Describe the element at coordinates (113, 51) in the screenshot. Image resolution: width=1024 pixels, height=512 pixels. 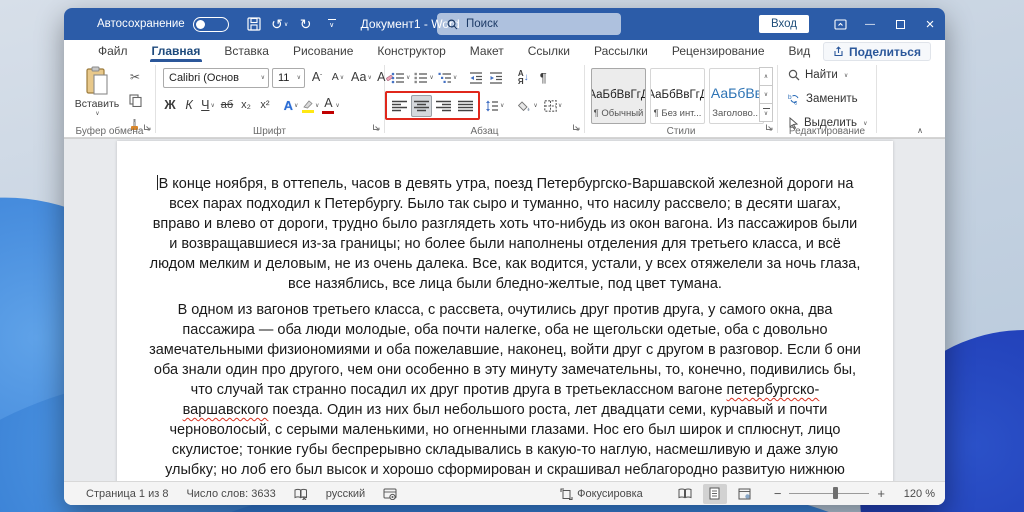
I see `tab-file: Файл` at that location.